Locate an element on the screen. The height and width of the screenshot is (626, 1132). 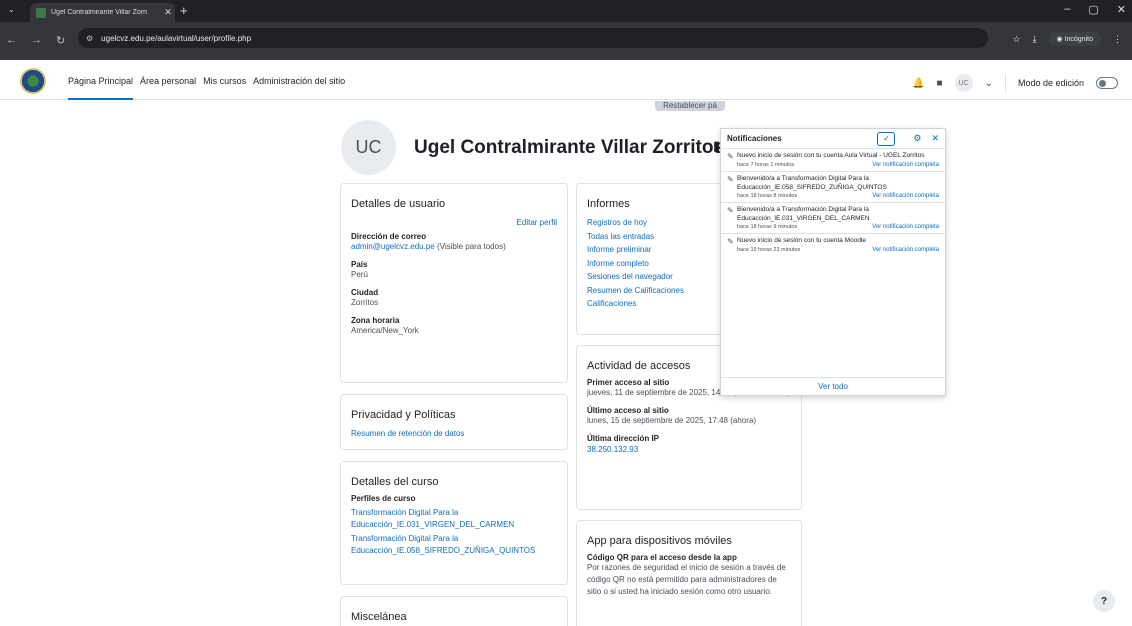
maximize-icon: ▢ is located at coordinates (1093, 9).